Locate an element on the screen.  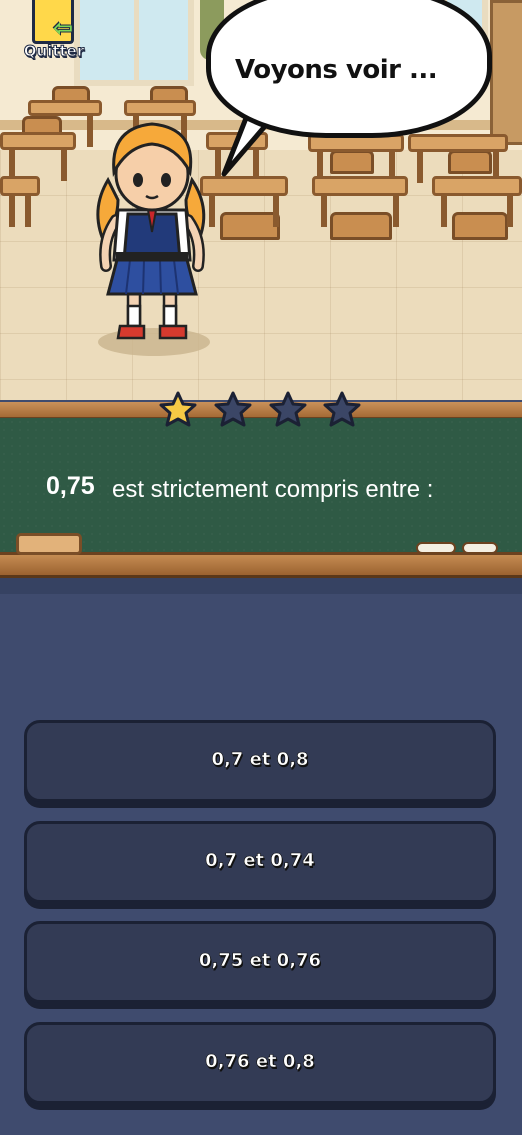
quit-button: ⇦ Quitter is located at coordinates (54, 34).